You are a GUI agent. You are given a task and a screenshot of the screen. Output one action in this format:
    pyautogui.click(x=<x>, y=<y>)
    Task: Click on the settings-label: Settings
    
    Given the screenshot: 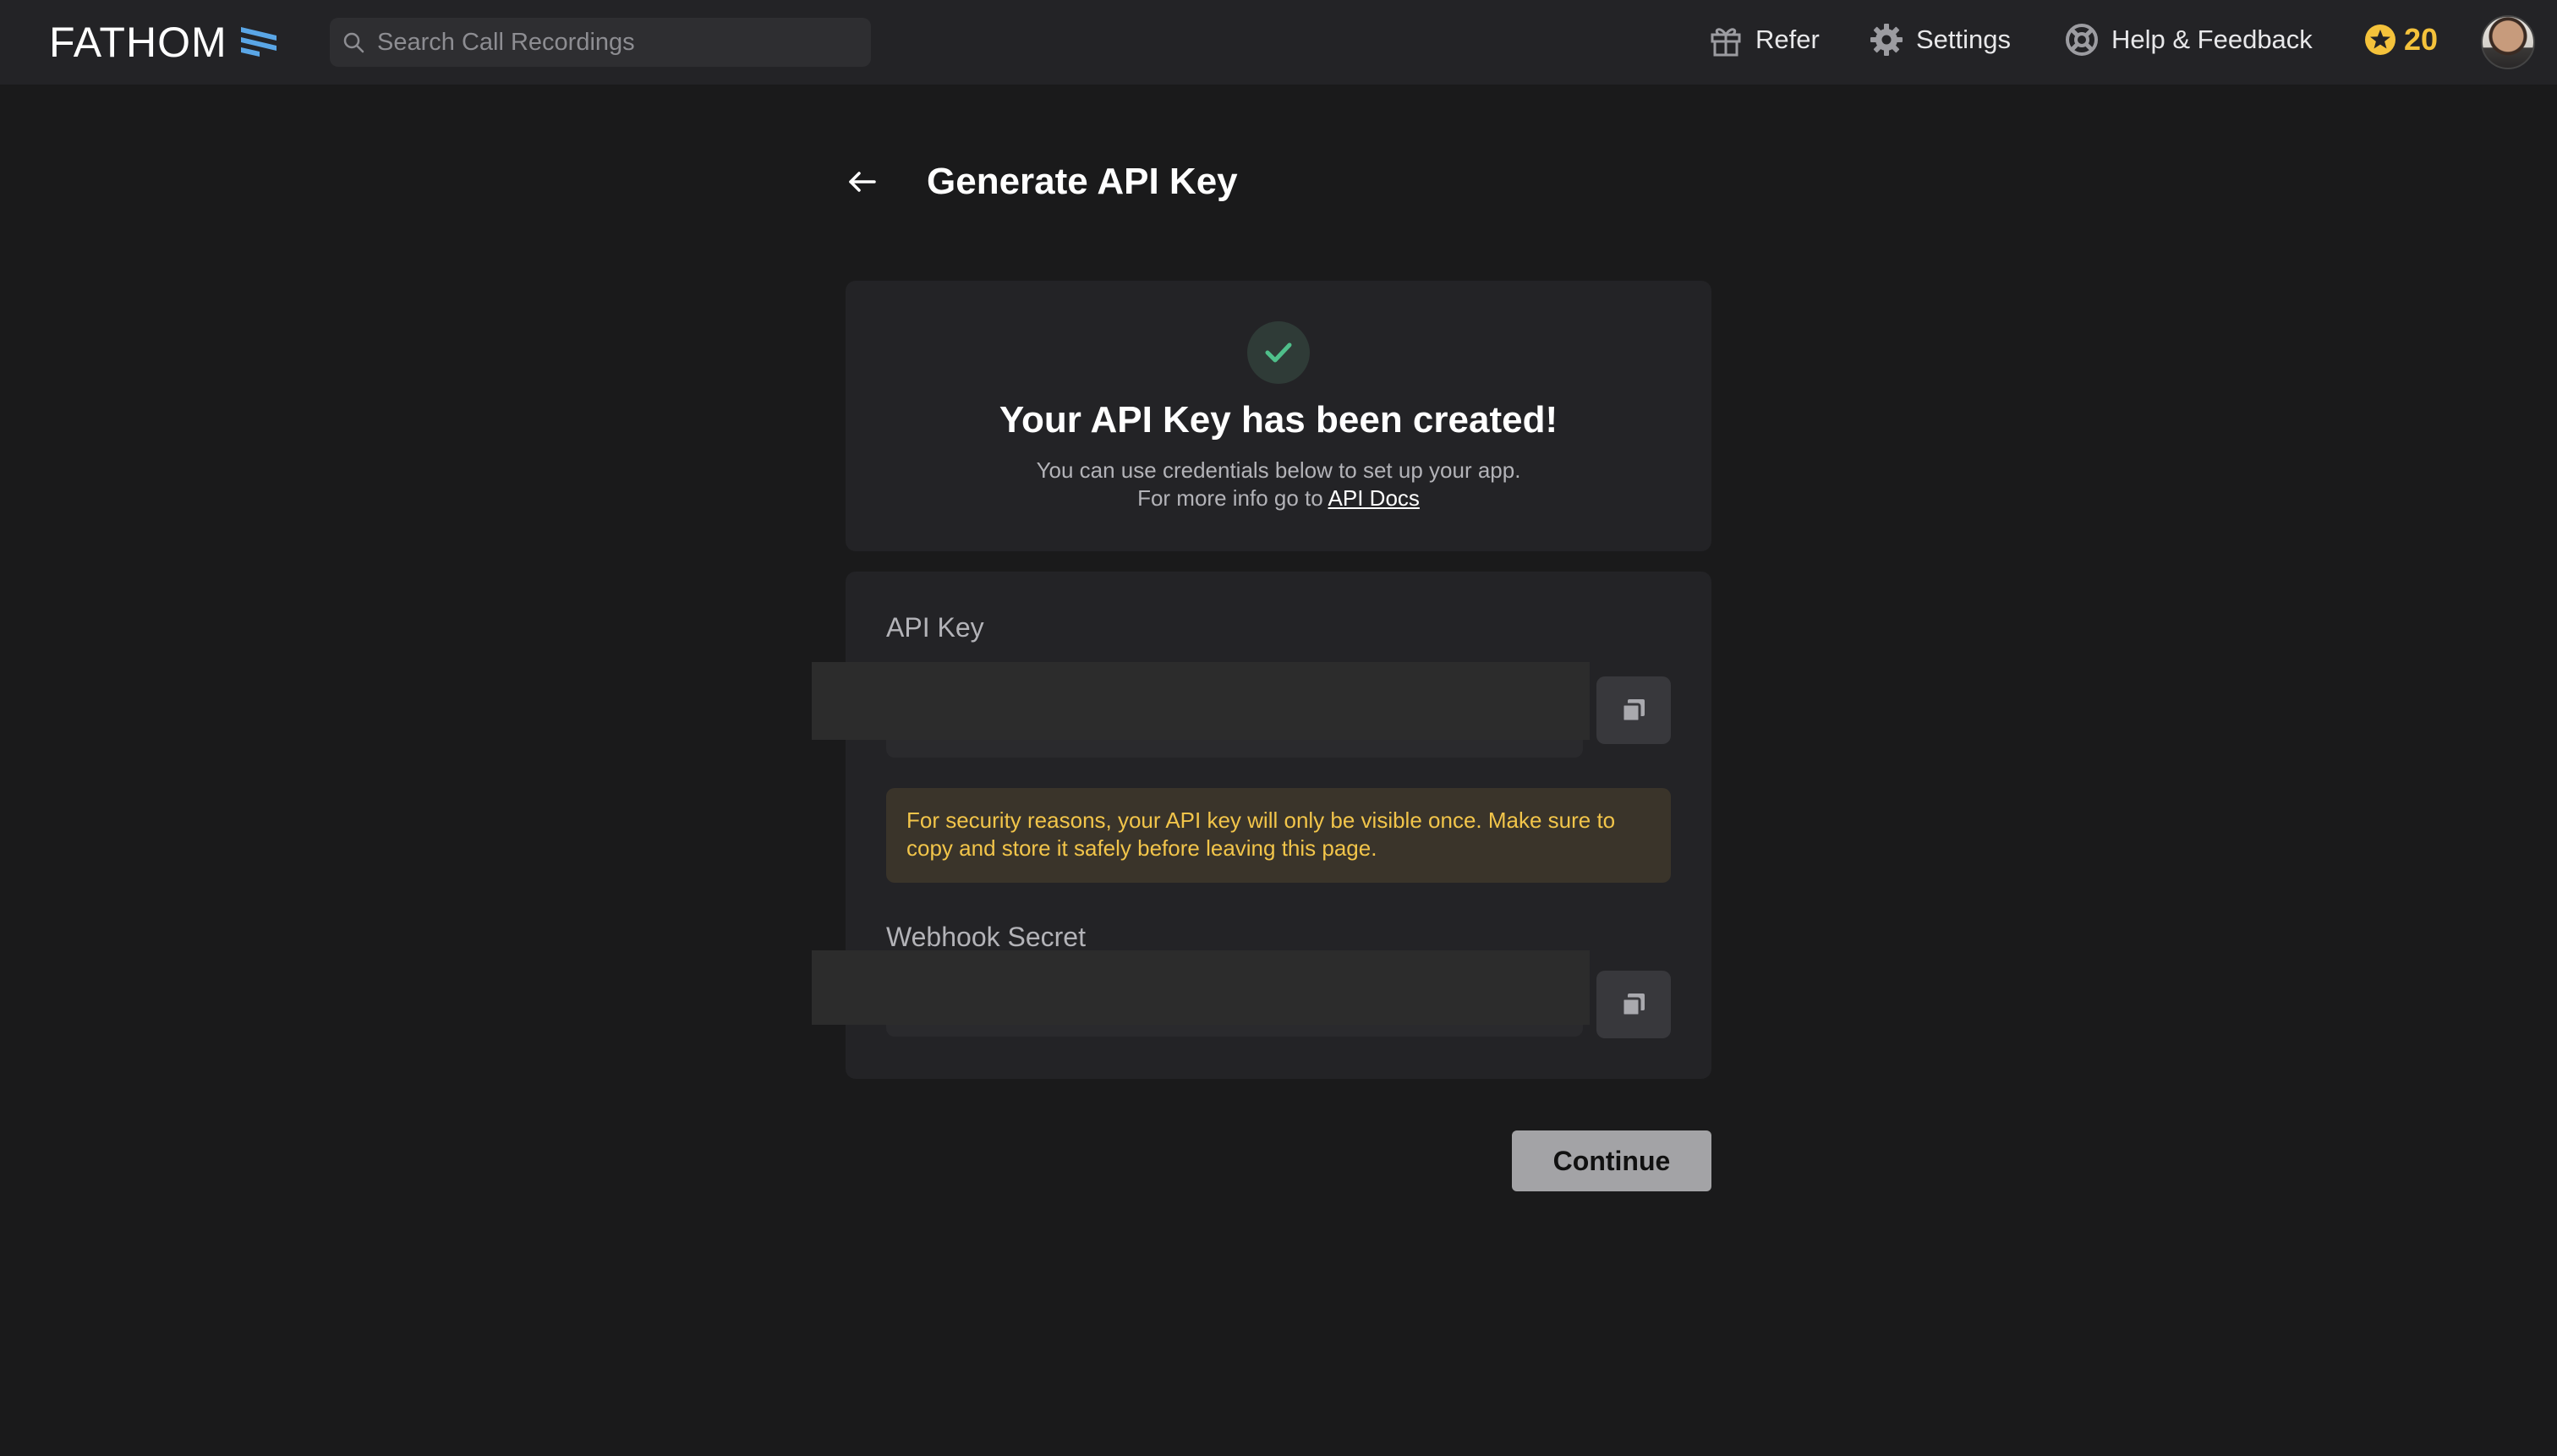 What is the action you would take?
    pyautogui.click(x=1964, y=39)
    